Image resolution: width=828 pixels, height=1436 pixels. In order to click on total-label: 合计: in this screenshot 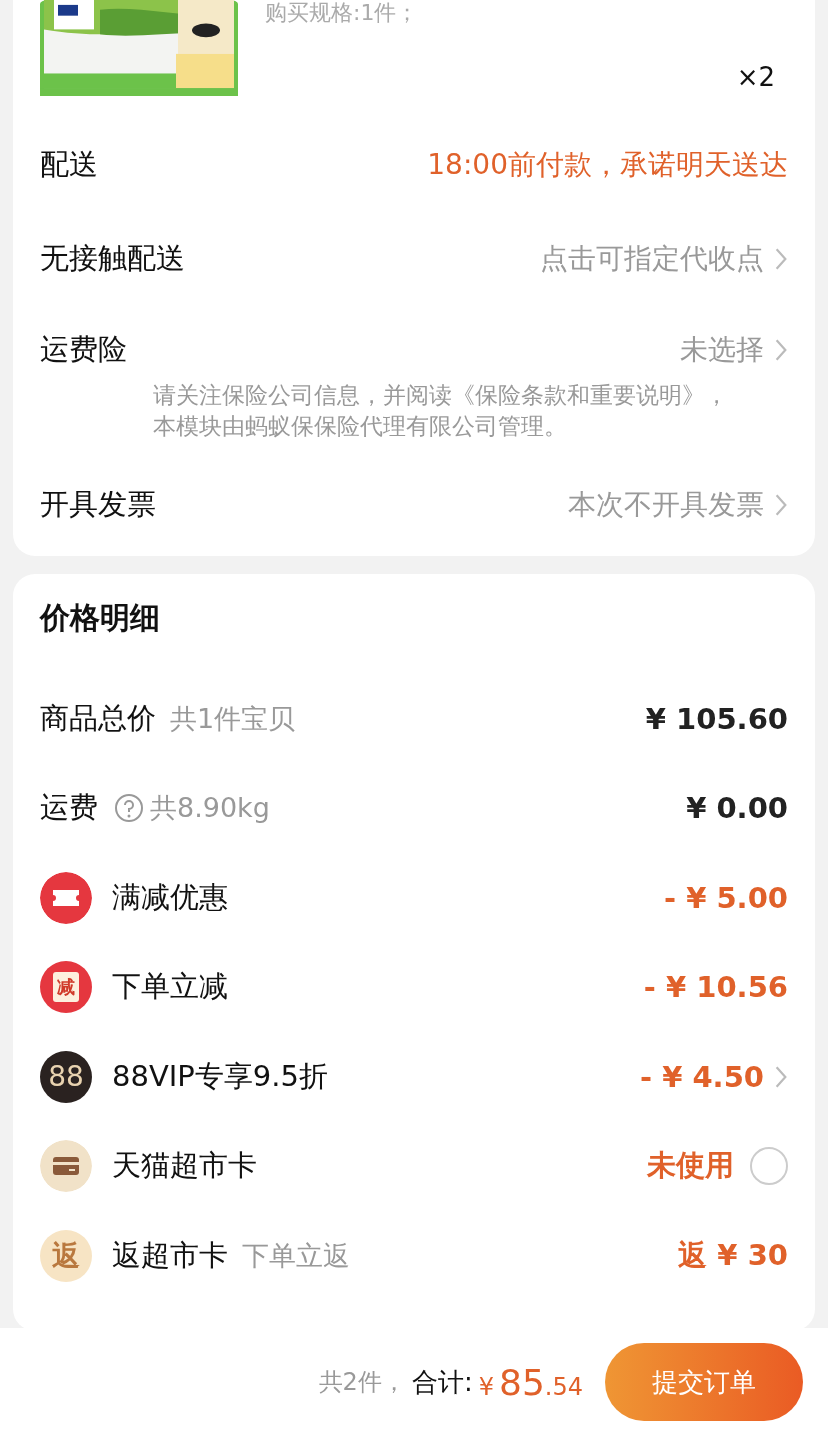, I will do `click(442, 1382)`.